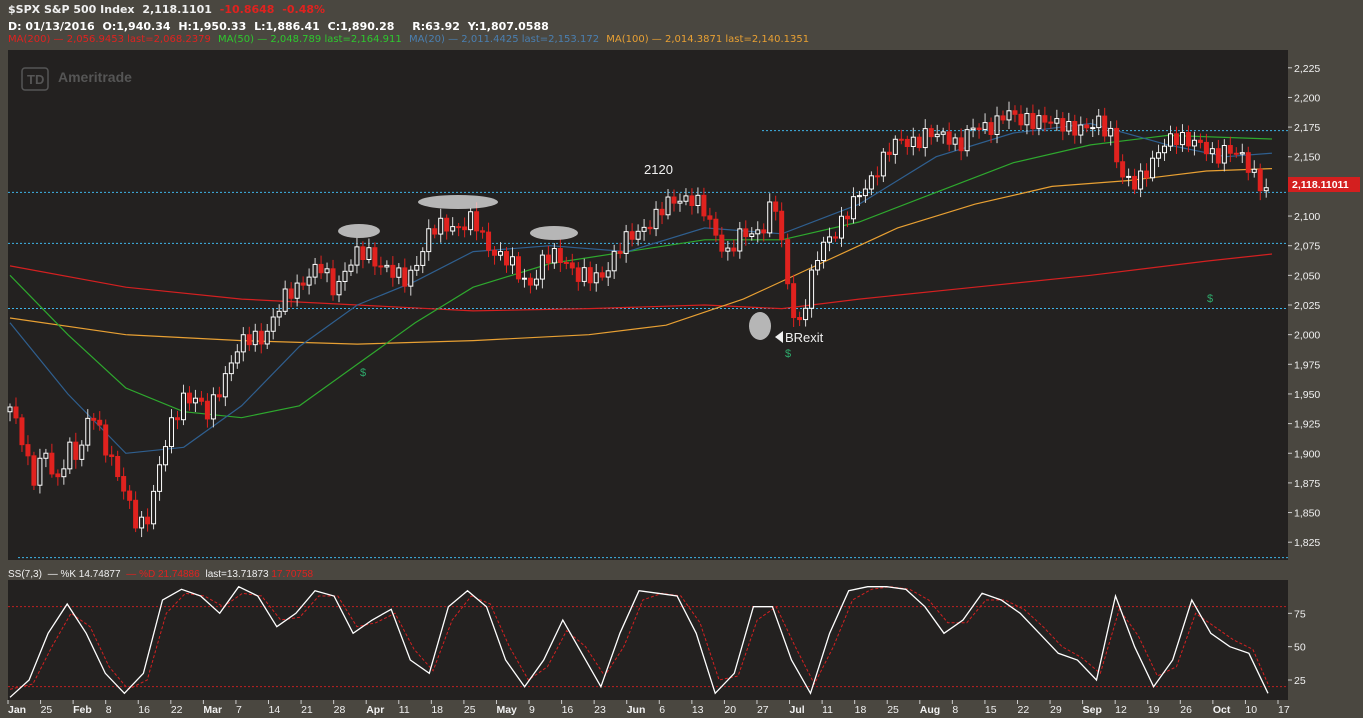  What do you see at coordinates (1307, 395) in the screenshot?
I see `price-tick-label: 1,950` at bounding box center [1307, 395].